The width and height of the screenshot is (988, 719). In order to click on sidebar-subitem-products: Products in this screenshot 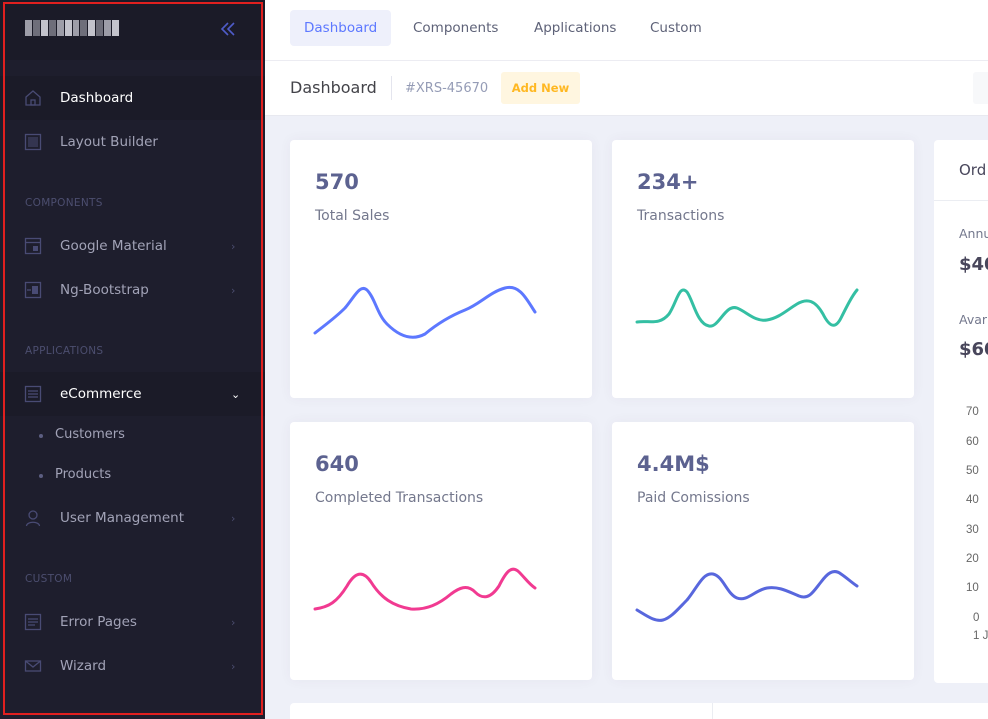, I will do `click(132, 476)`.